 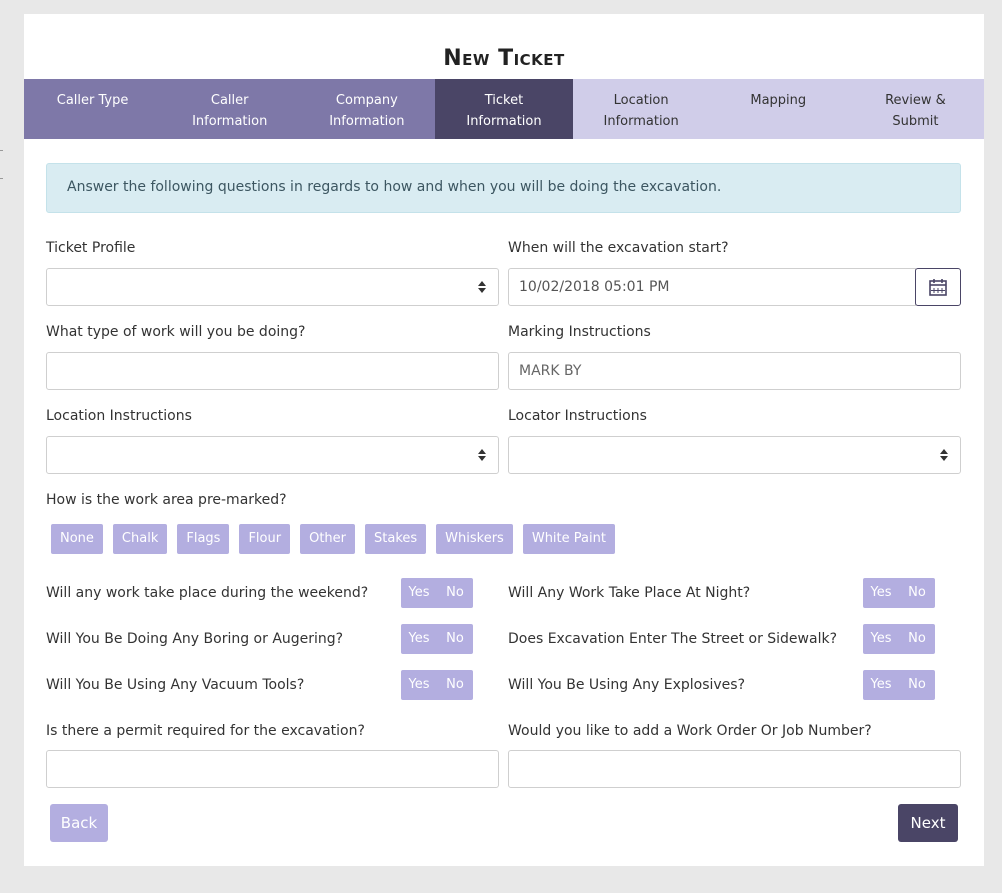 What do you see at coordinates (119, 416) in the screenshot?
I see `location-instructions-label: Location Instructions` at bounding box center [119, 416].